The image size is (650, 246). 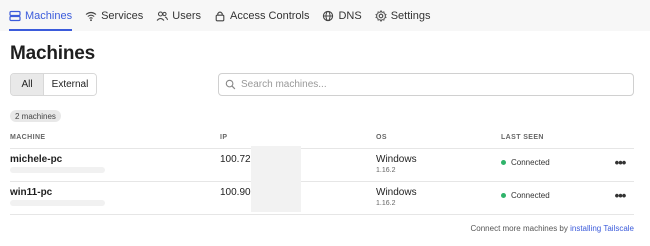 I want to click on nav-item-access-controls: Access Controls, so click(x=261, y=15).